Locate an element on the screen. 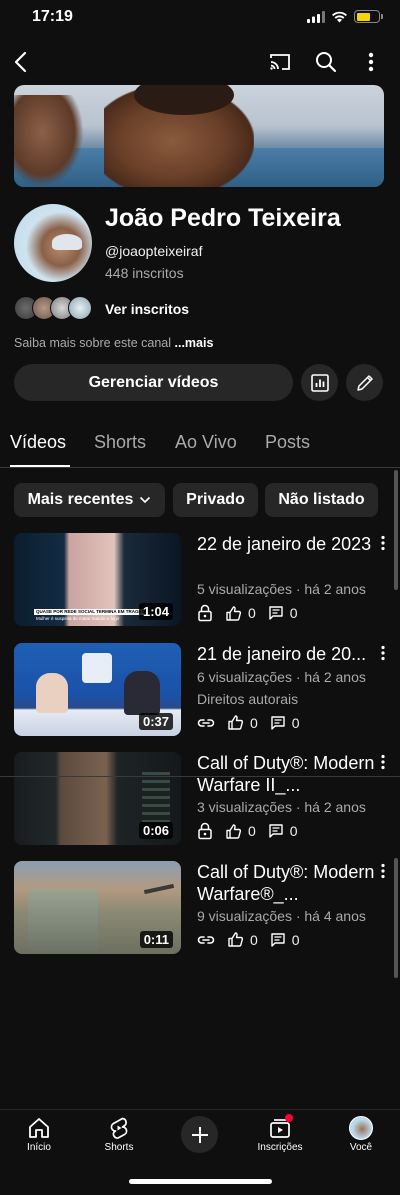  video-title: 22 de janeiro de 2023 is located at coordinates (287, 544).